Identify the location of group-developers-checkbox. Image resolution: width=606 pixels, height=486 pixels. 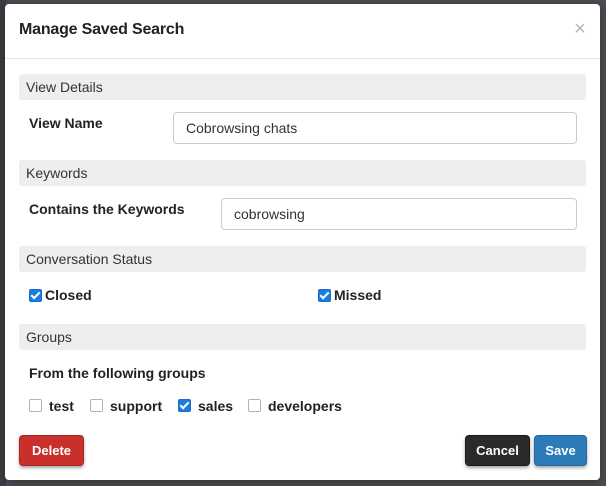
(254, 405).